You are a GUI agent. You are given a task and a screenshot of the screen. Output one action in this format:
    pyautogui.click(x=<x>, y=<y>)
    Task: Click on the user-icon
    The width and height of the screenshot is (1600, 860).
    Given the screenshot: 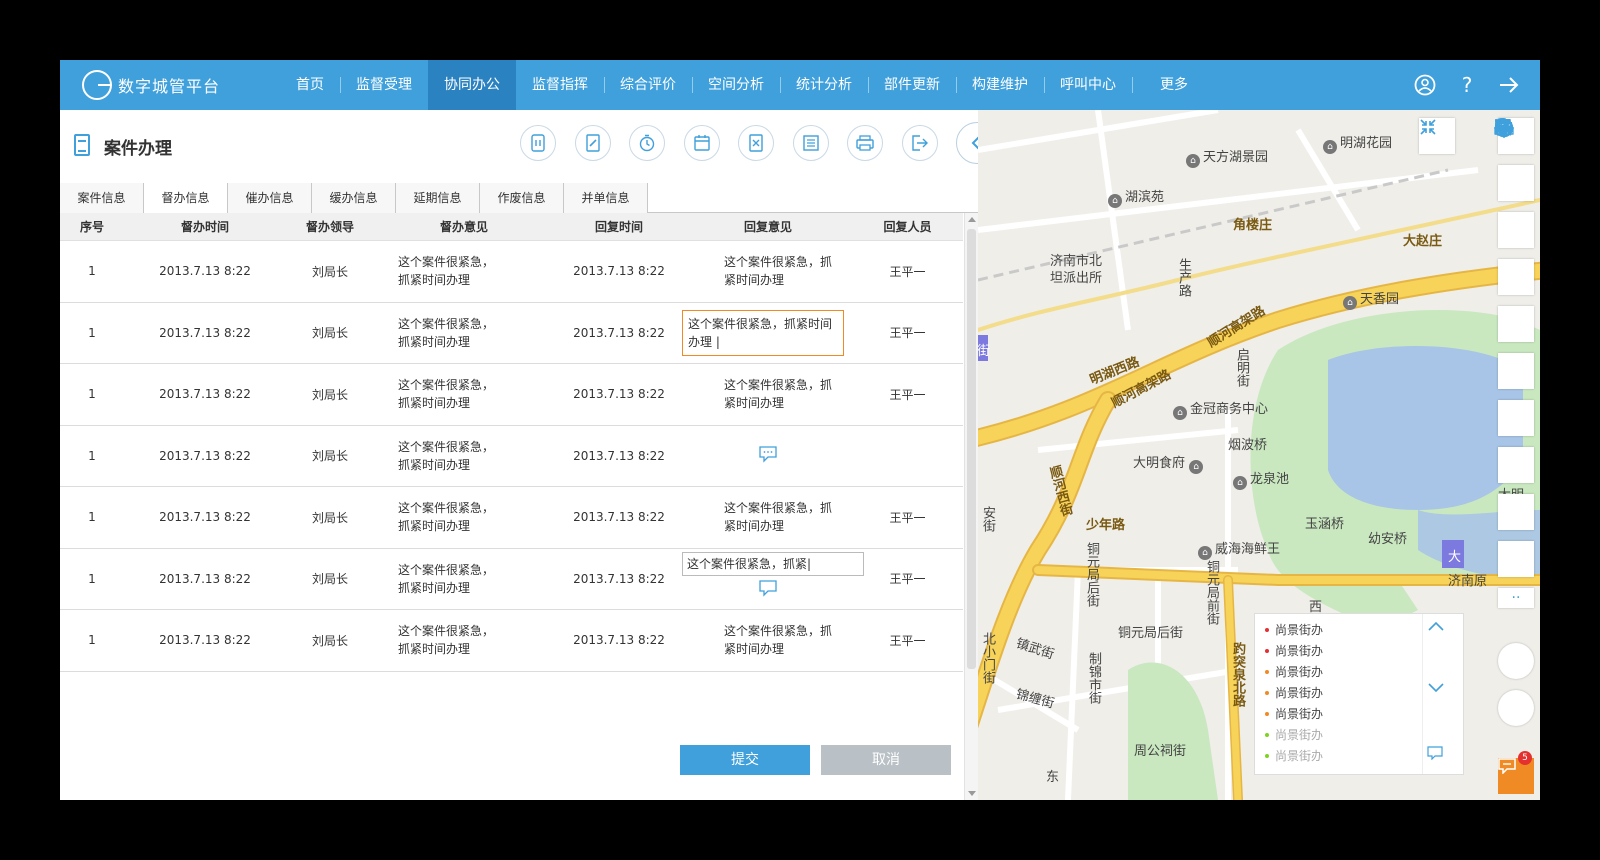 What is the action you would take?
    pyautogui.click(x=1425, y=85)
    